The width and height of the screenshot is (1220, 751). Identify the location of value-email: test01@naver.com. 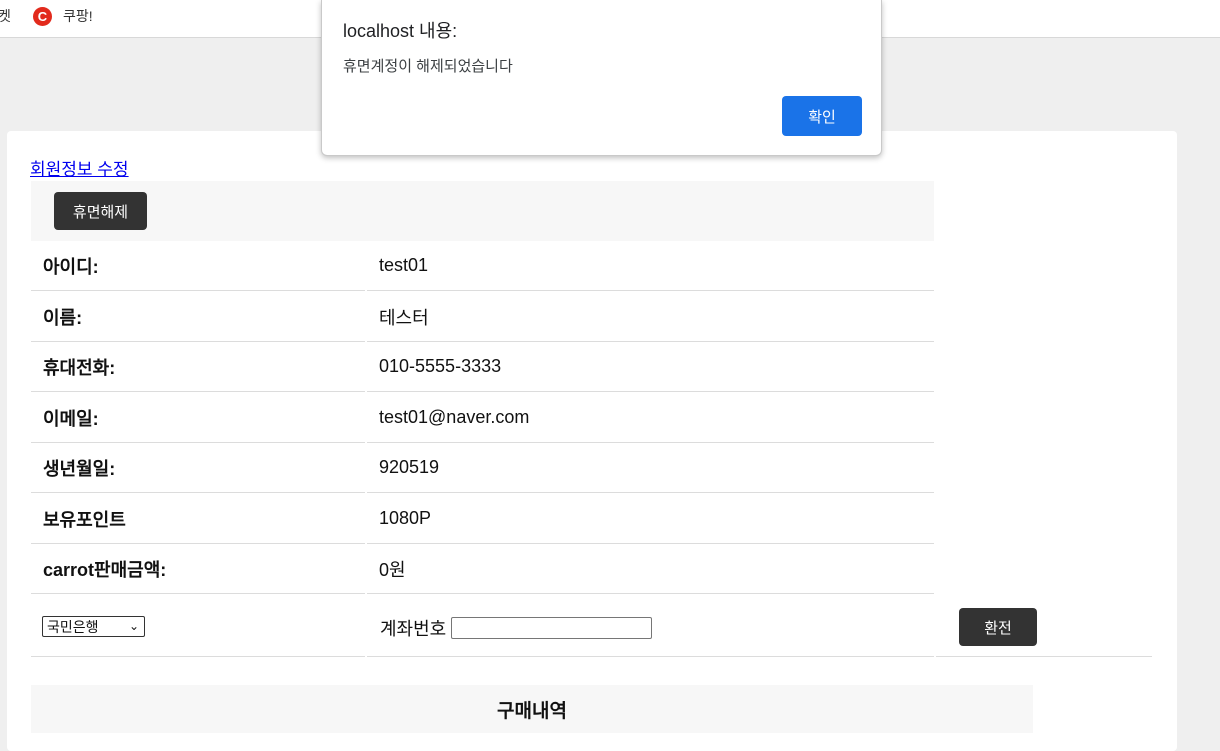
(650, 418).